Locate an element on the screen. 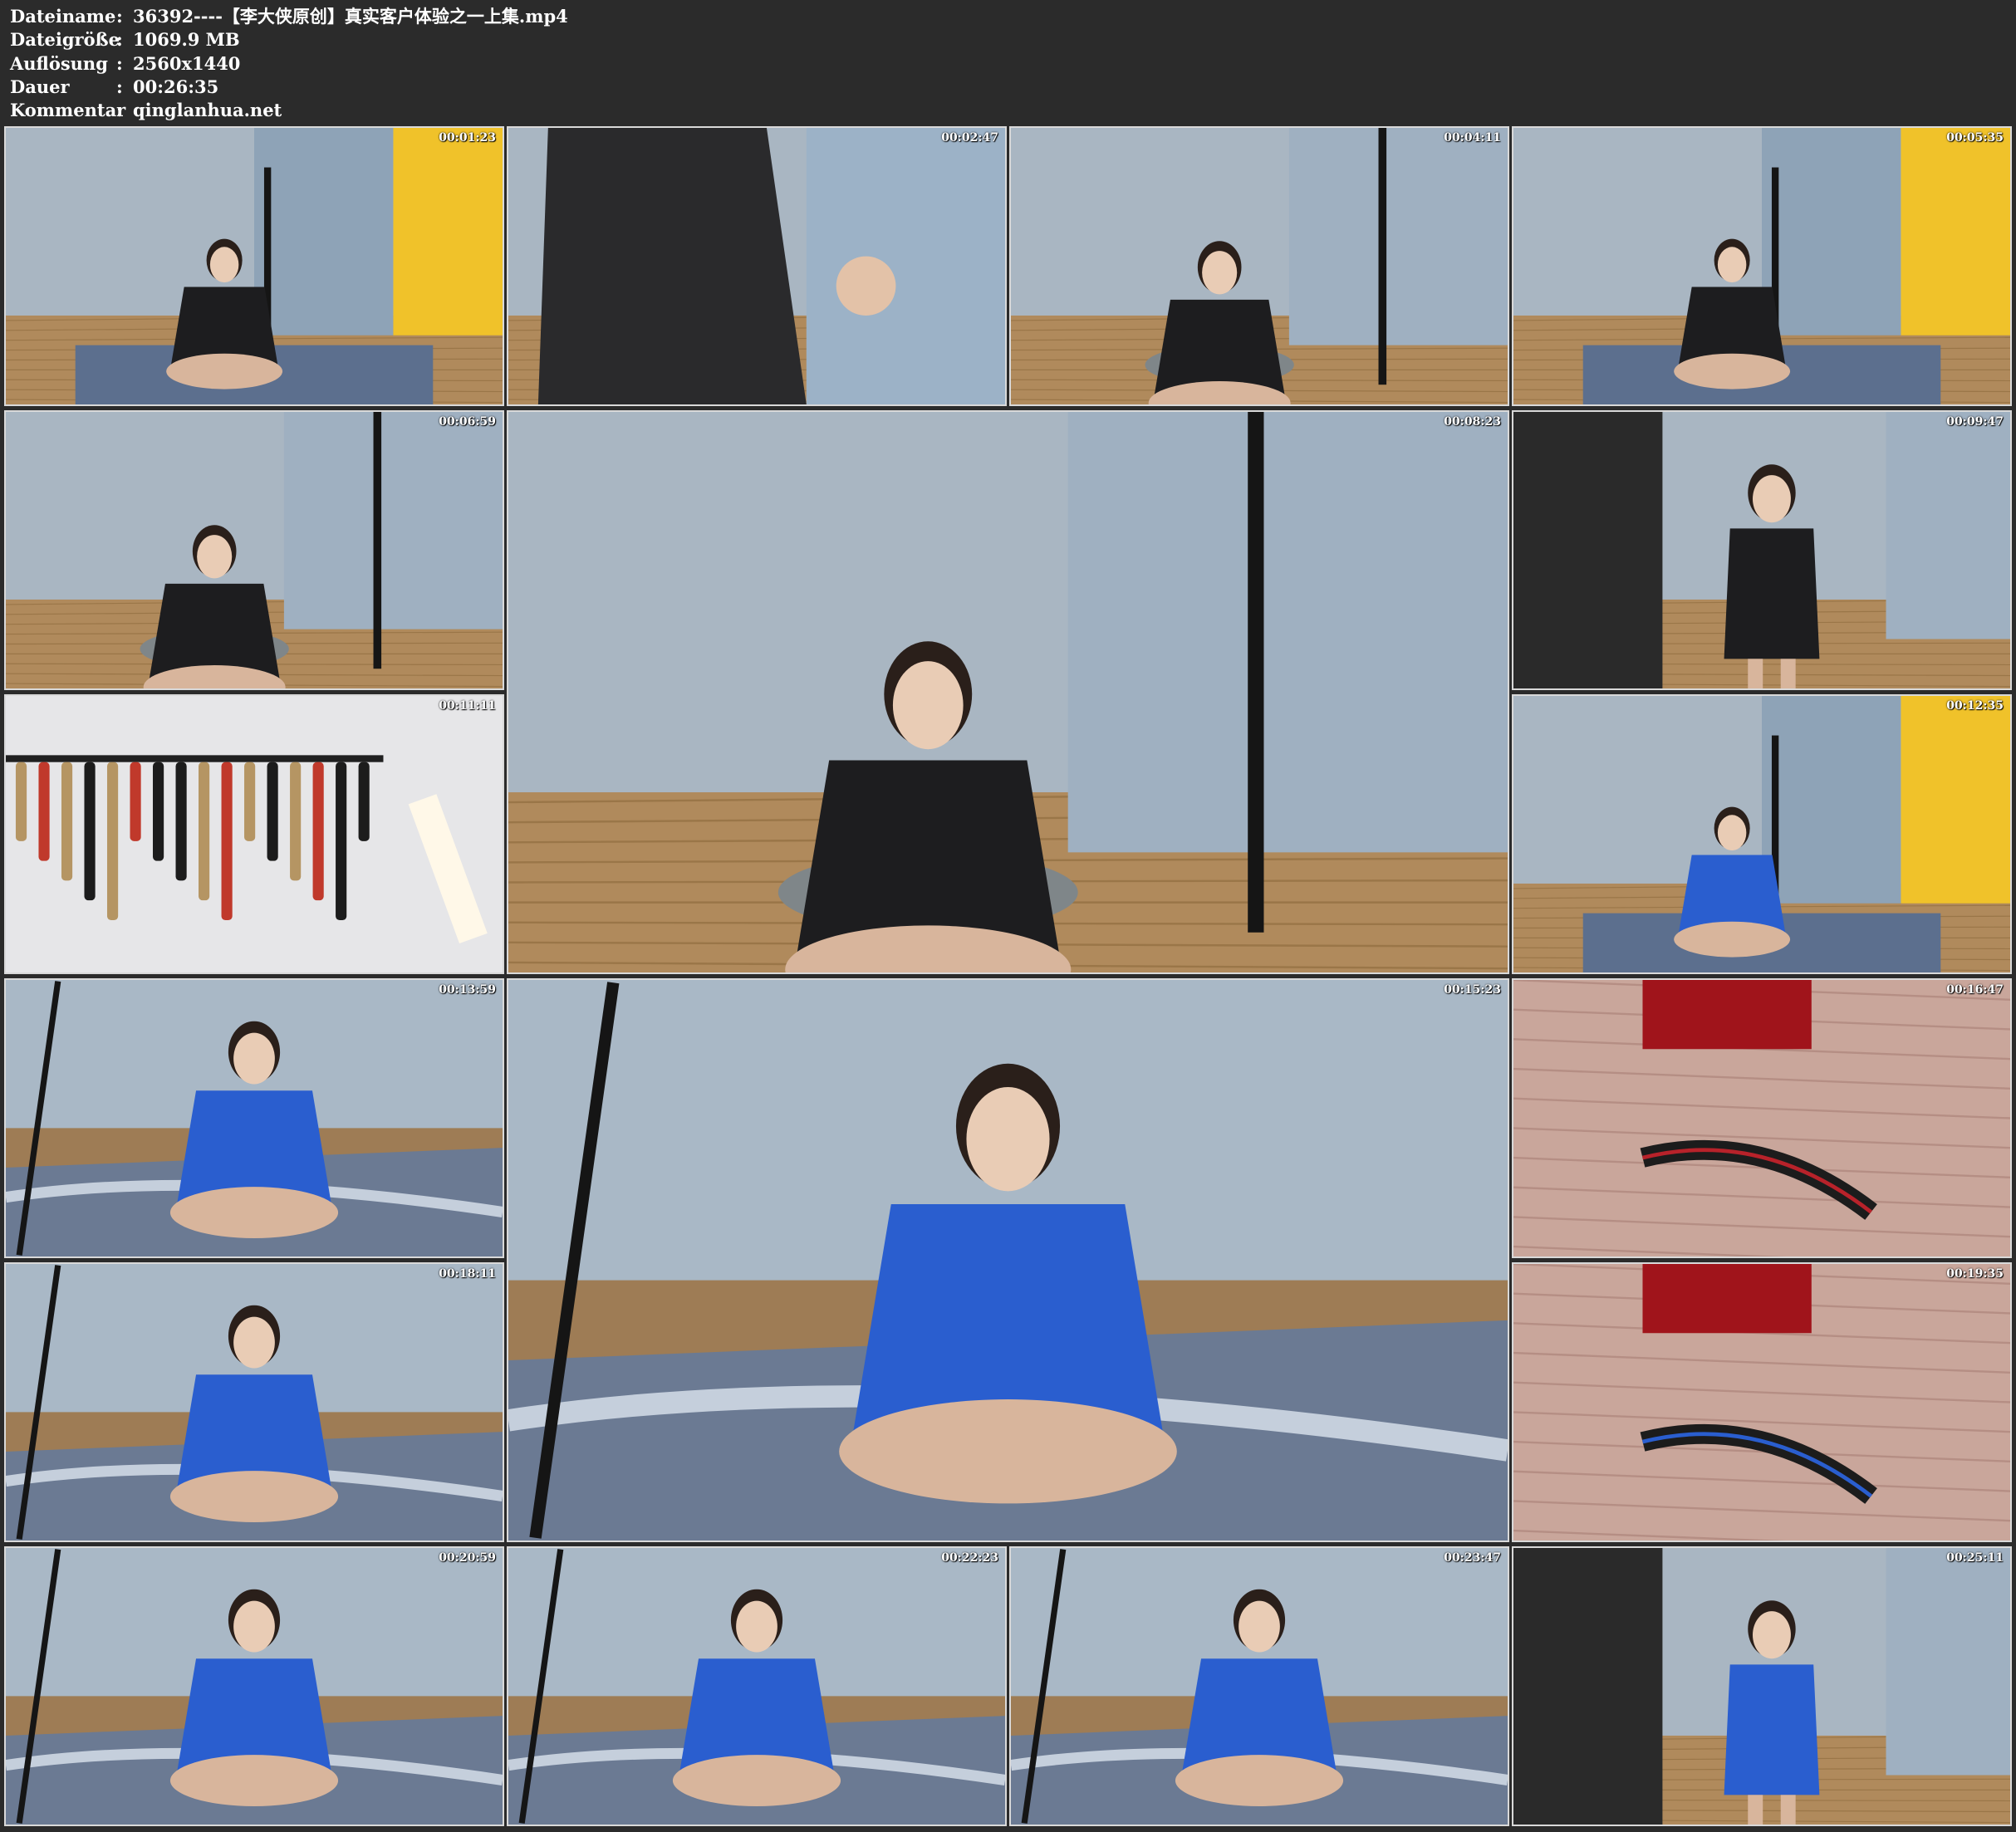 The image size is (2016, 1832). video-thumbnail: 00:19:35 is located at coordinates (1762, 1402).